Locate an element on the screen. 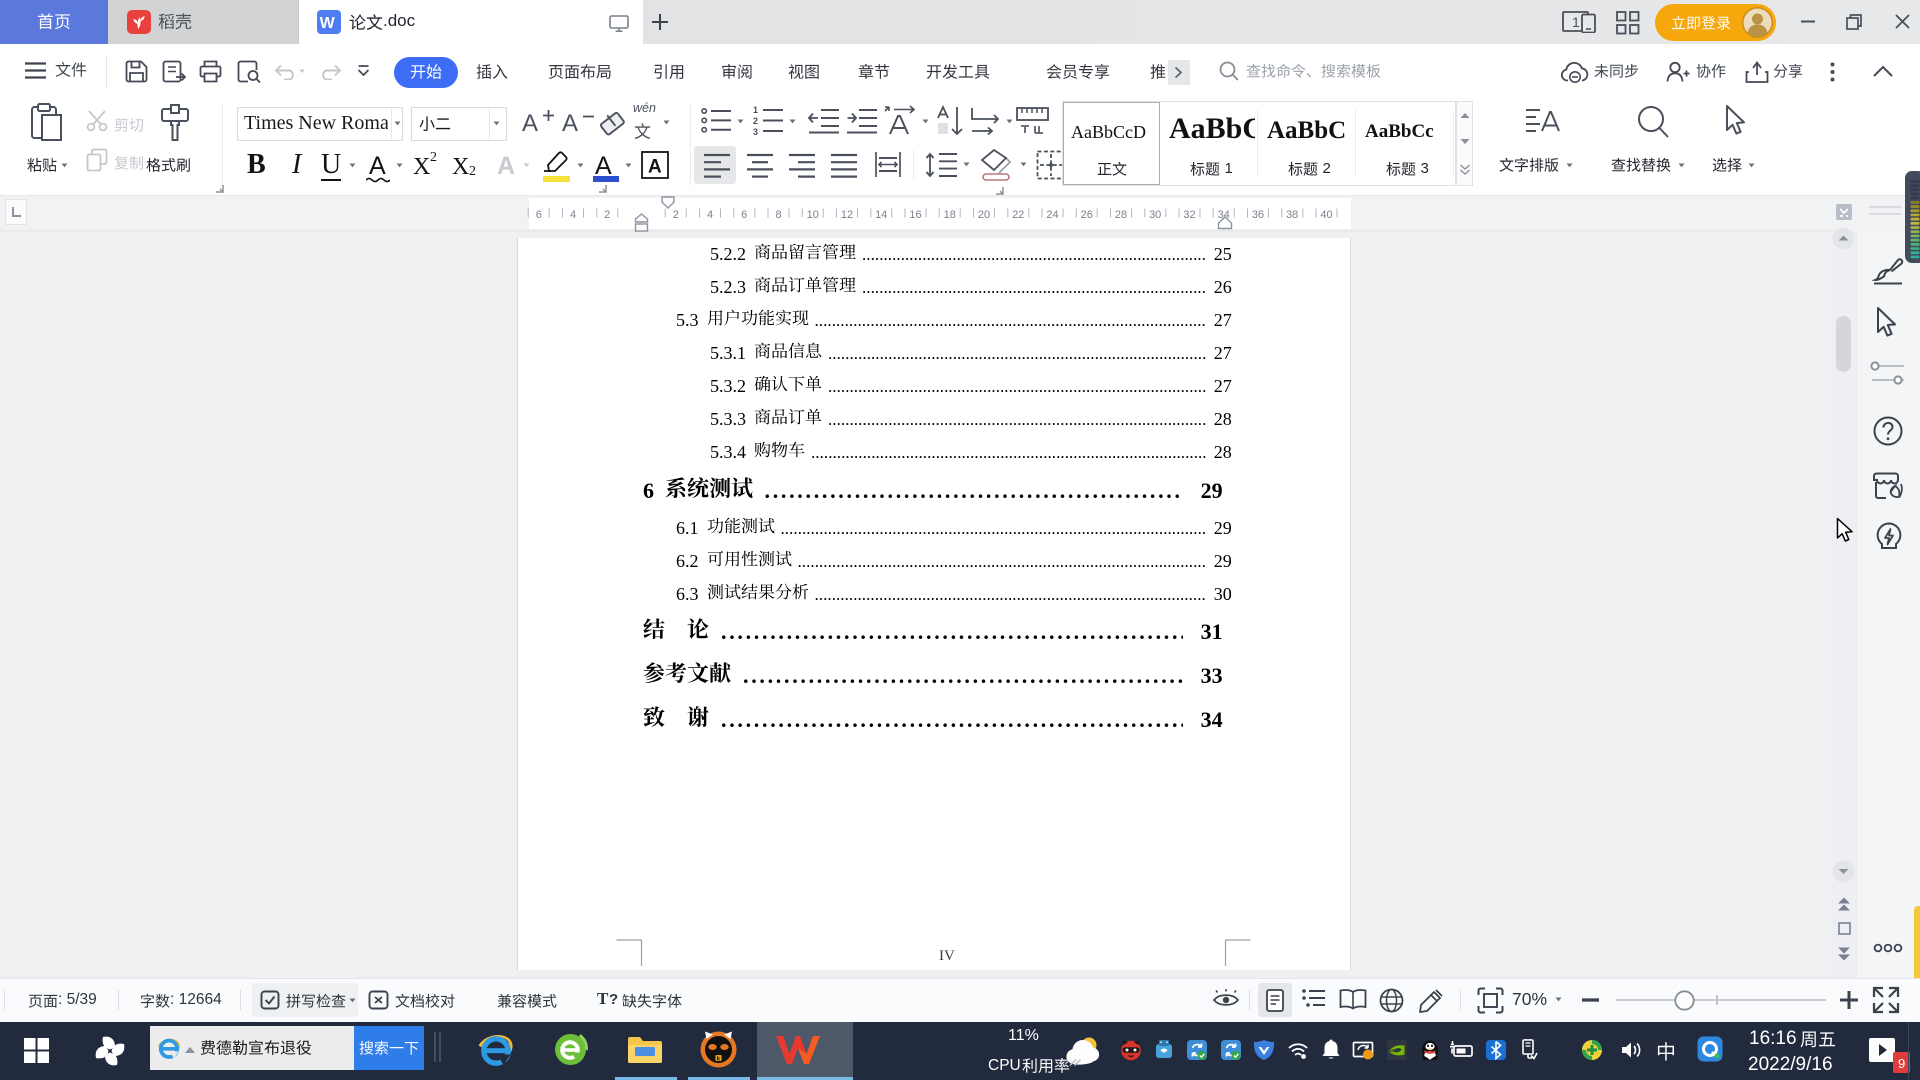 This screenshot has width=1920, height=1080. svg-text: 12 is located at coordinates (847, 215).